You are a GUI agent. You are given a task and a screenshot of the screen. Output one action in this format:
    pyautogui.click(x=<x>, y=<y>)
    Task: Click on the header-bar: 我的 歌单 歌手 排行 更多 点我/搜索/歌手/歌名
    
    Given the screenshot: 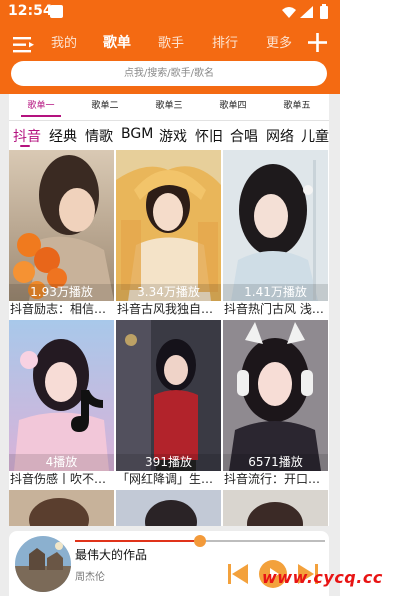 What is the action you would take?
    pyautogui.click(x=170, y=59)
    